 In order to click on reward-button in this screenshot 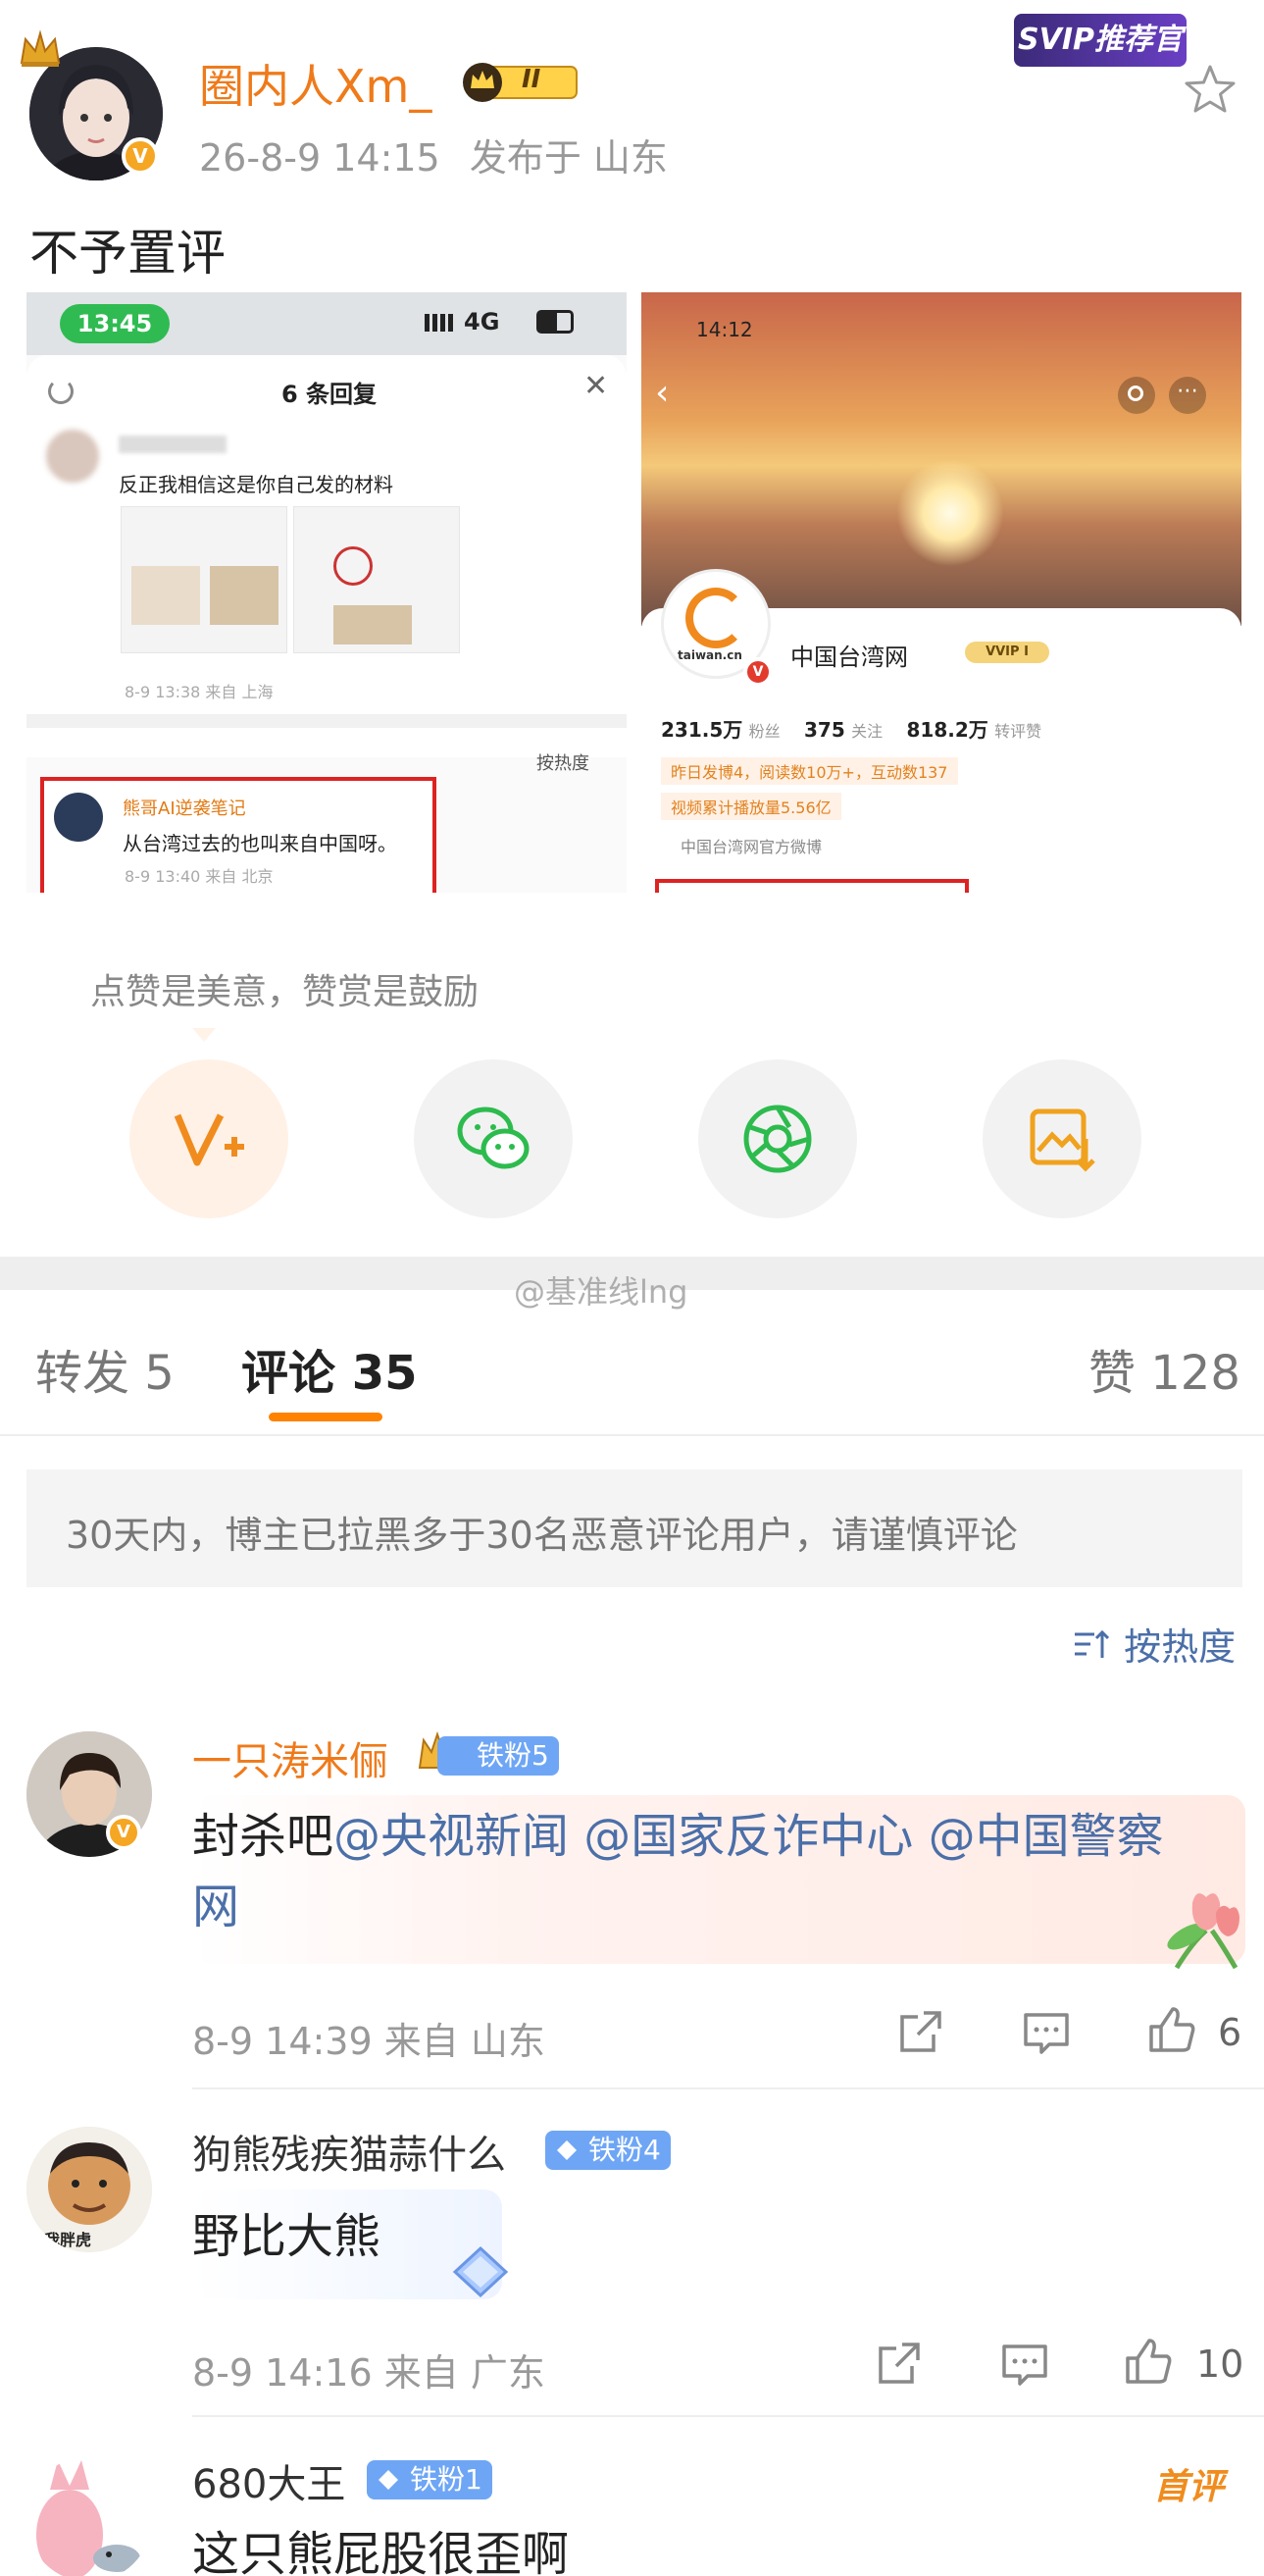, I will do `click(208, 1138)`.